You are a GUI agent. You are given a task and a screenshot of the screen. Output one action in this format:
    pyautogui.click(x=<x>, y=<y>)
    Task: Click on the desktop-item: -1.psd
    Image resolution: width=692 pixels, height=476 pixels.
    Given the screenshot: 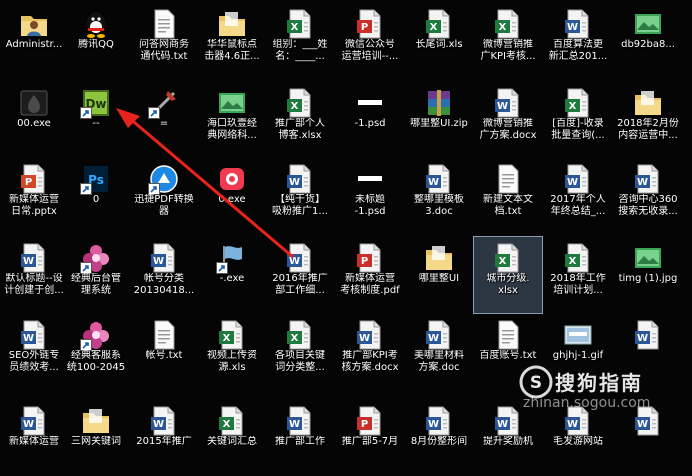 What is the action you would take?
    pyautogui.click(x=370, y=120)
    